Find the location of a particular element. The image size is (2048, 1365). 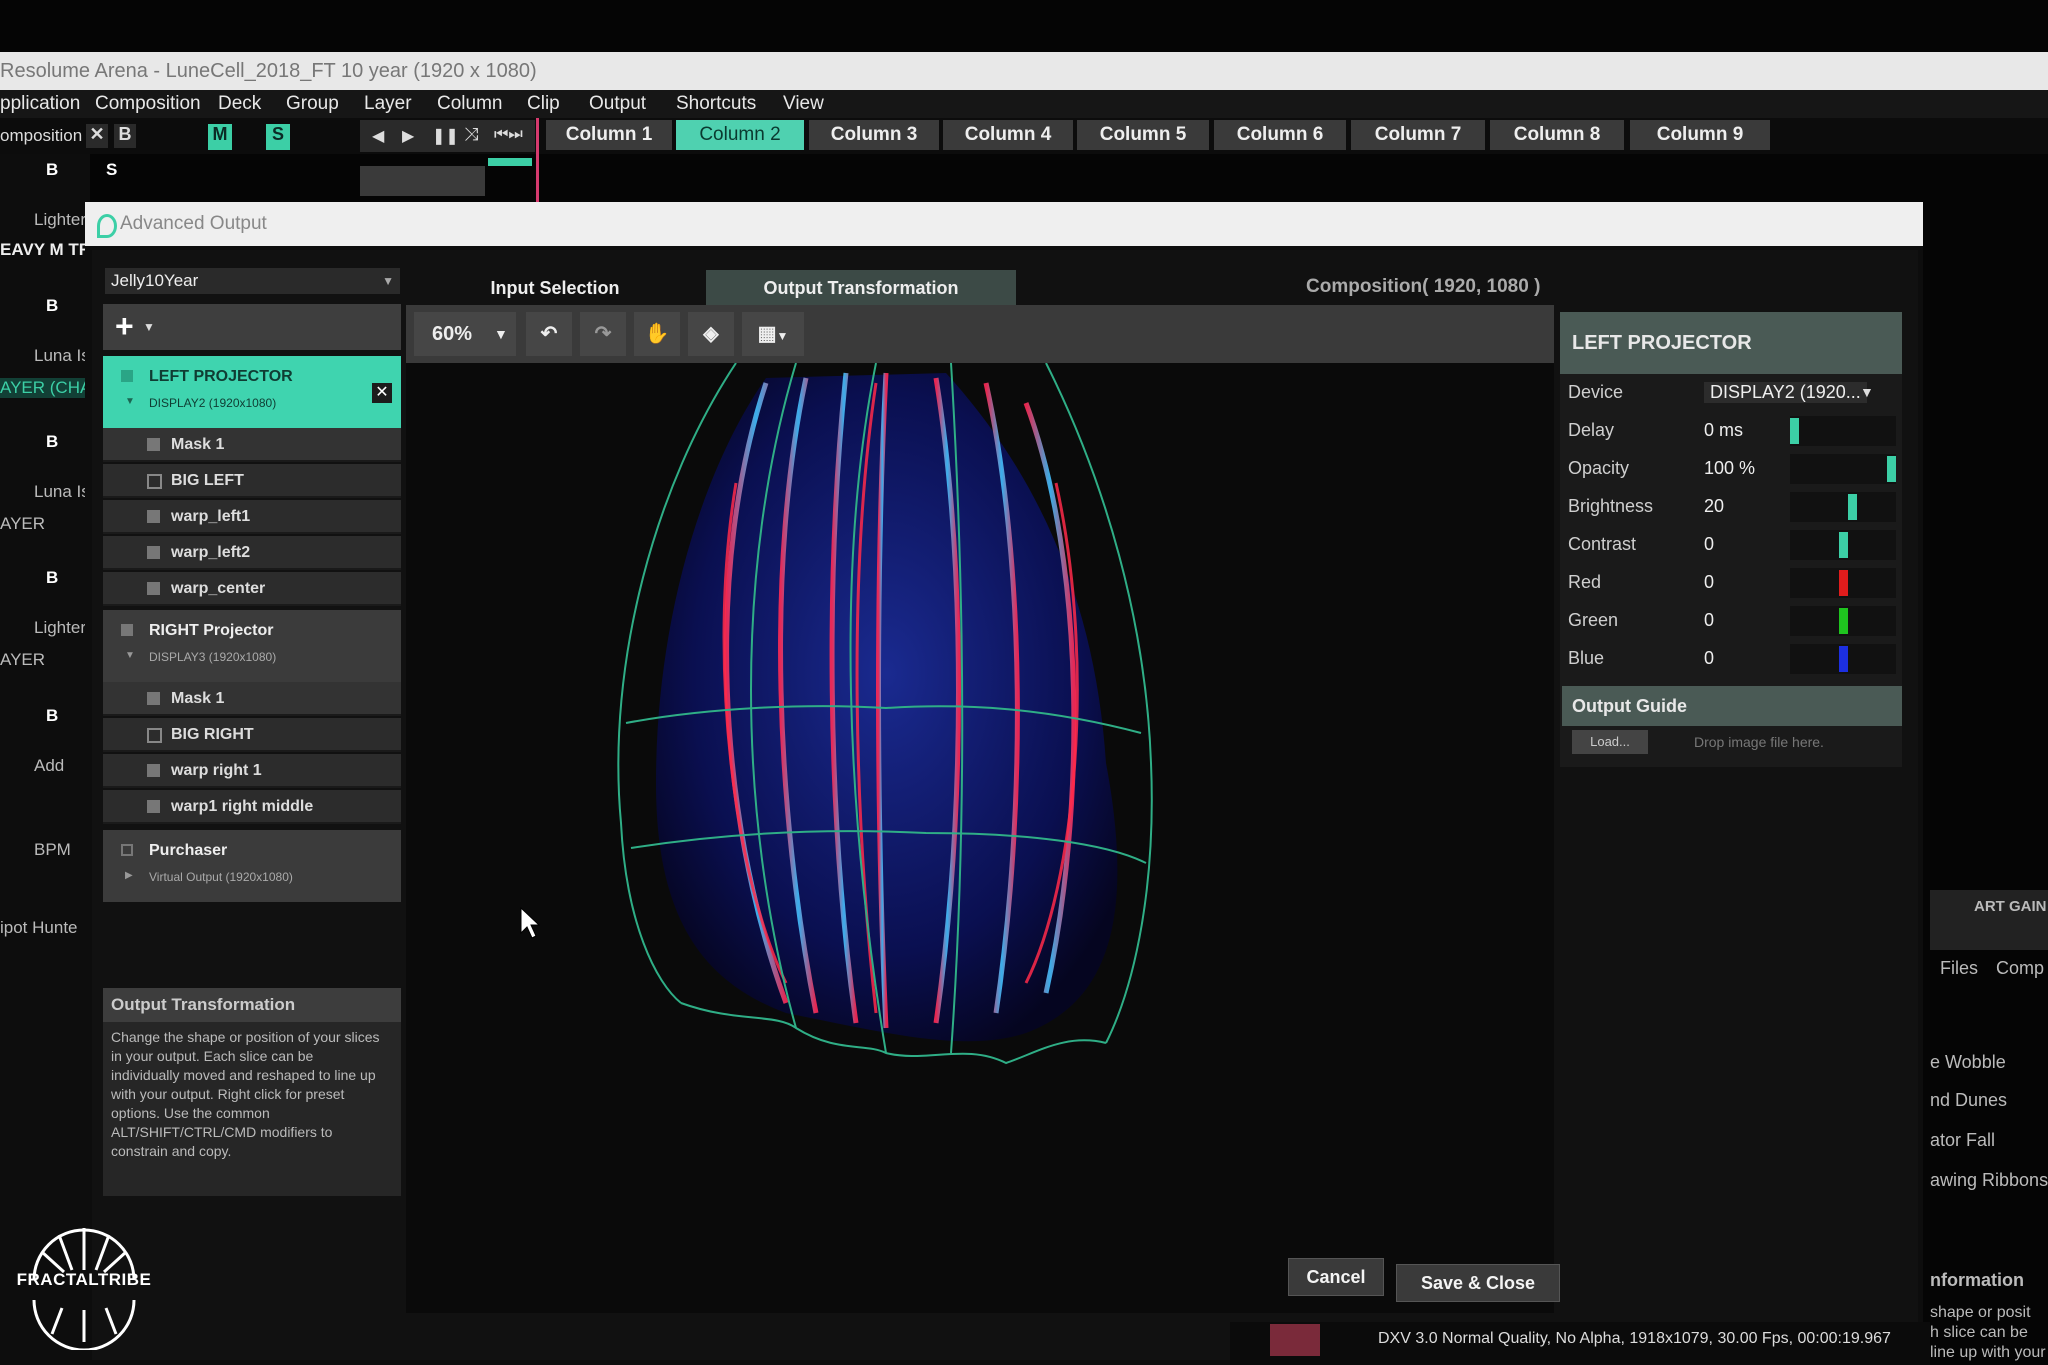

prop-row-contrast: Contrast 0 is located at coordinates (1733, 547).